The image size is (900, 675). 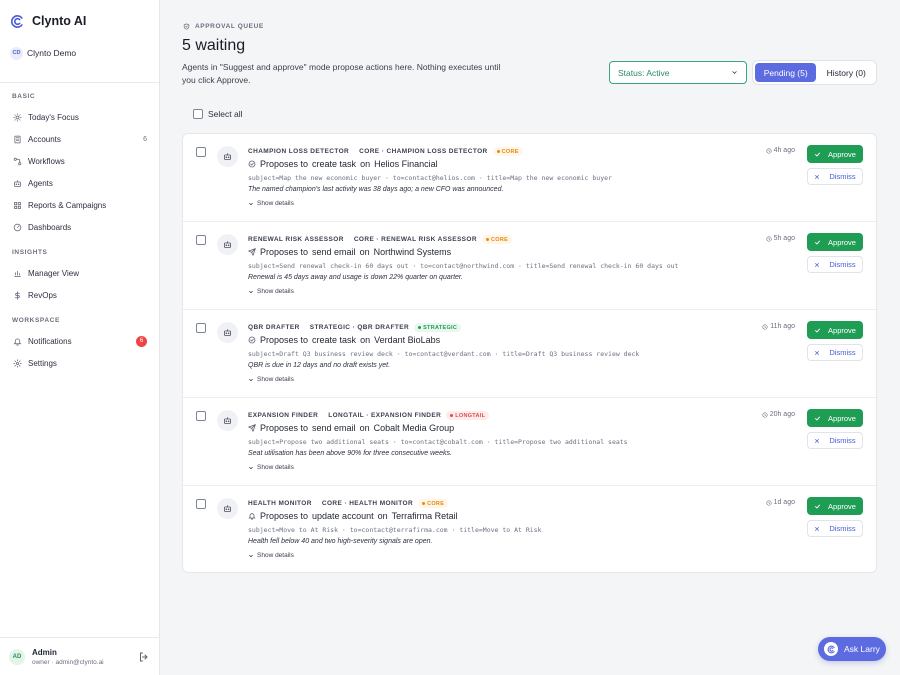 I want to click on timestamp-text: 5h ago, so click(x=784, y=238).